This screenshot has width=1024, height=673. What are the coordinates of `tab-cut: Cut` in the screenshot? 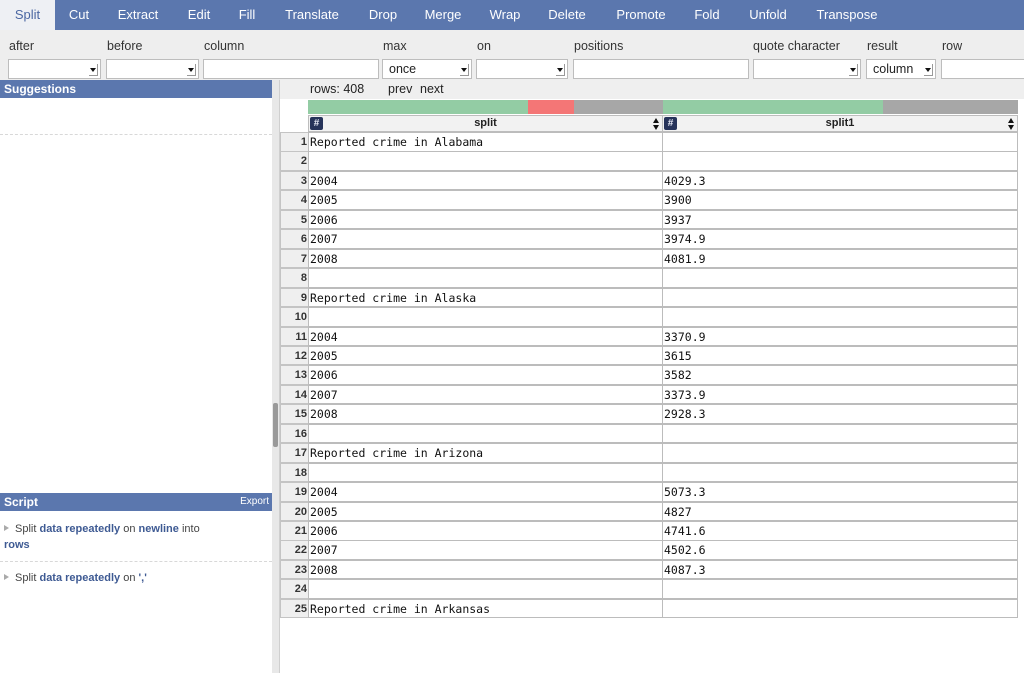 It's located at (79, 15).